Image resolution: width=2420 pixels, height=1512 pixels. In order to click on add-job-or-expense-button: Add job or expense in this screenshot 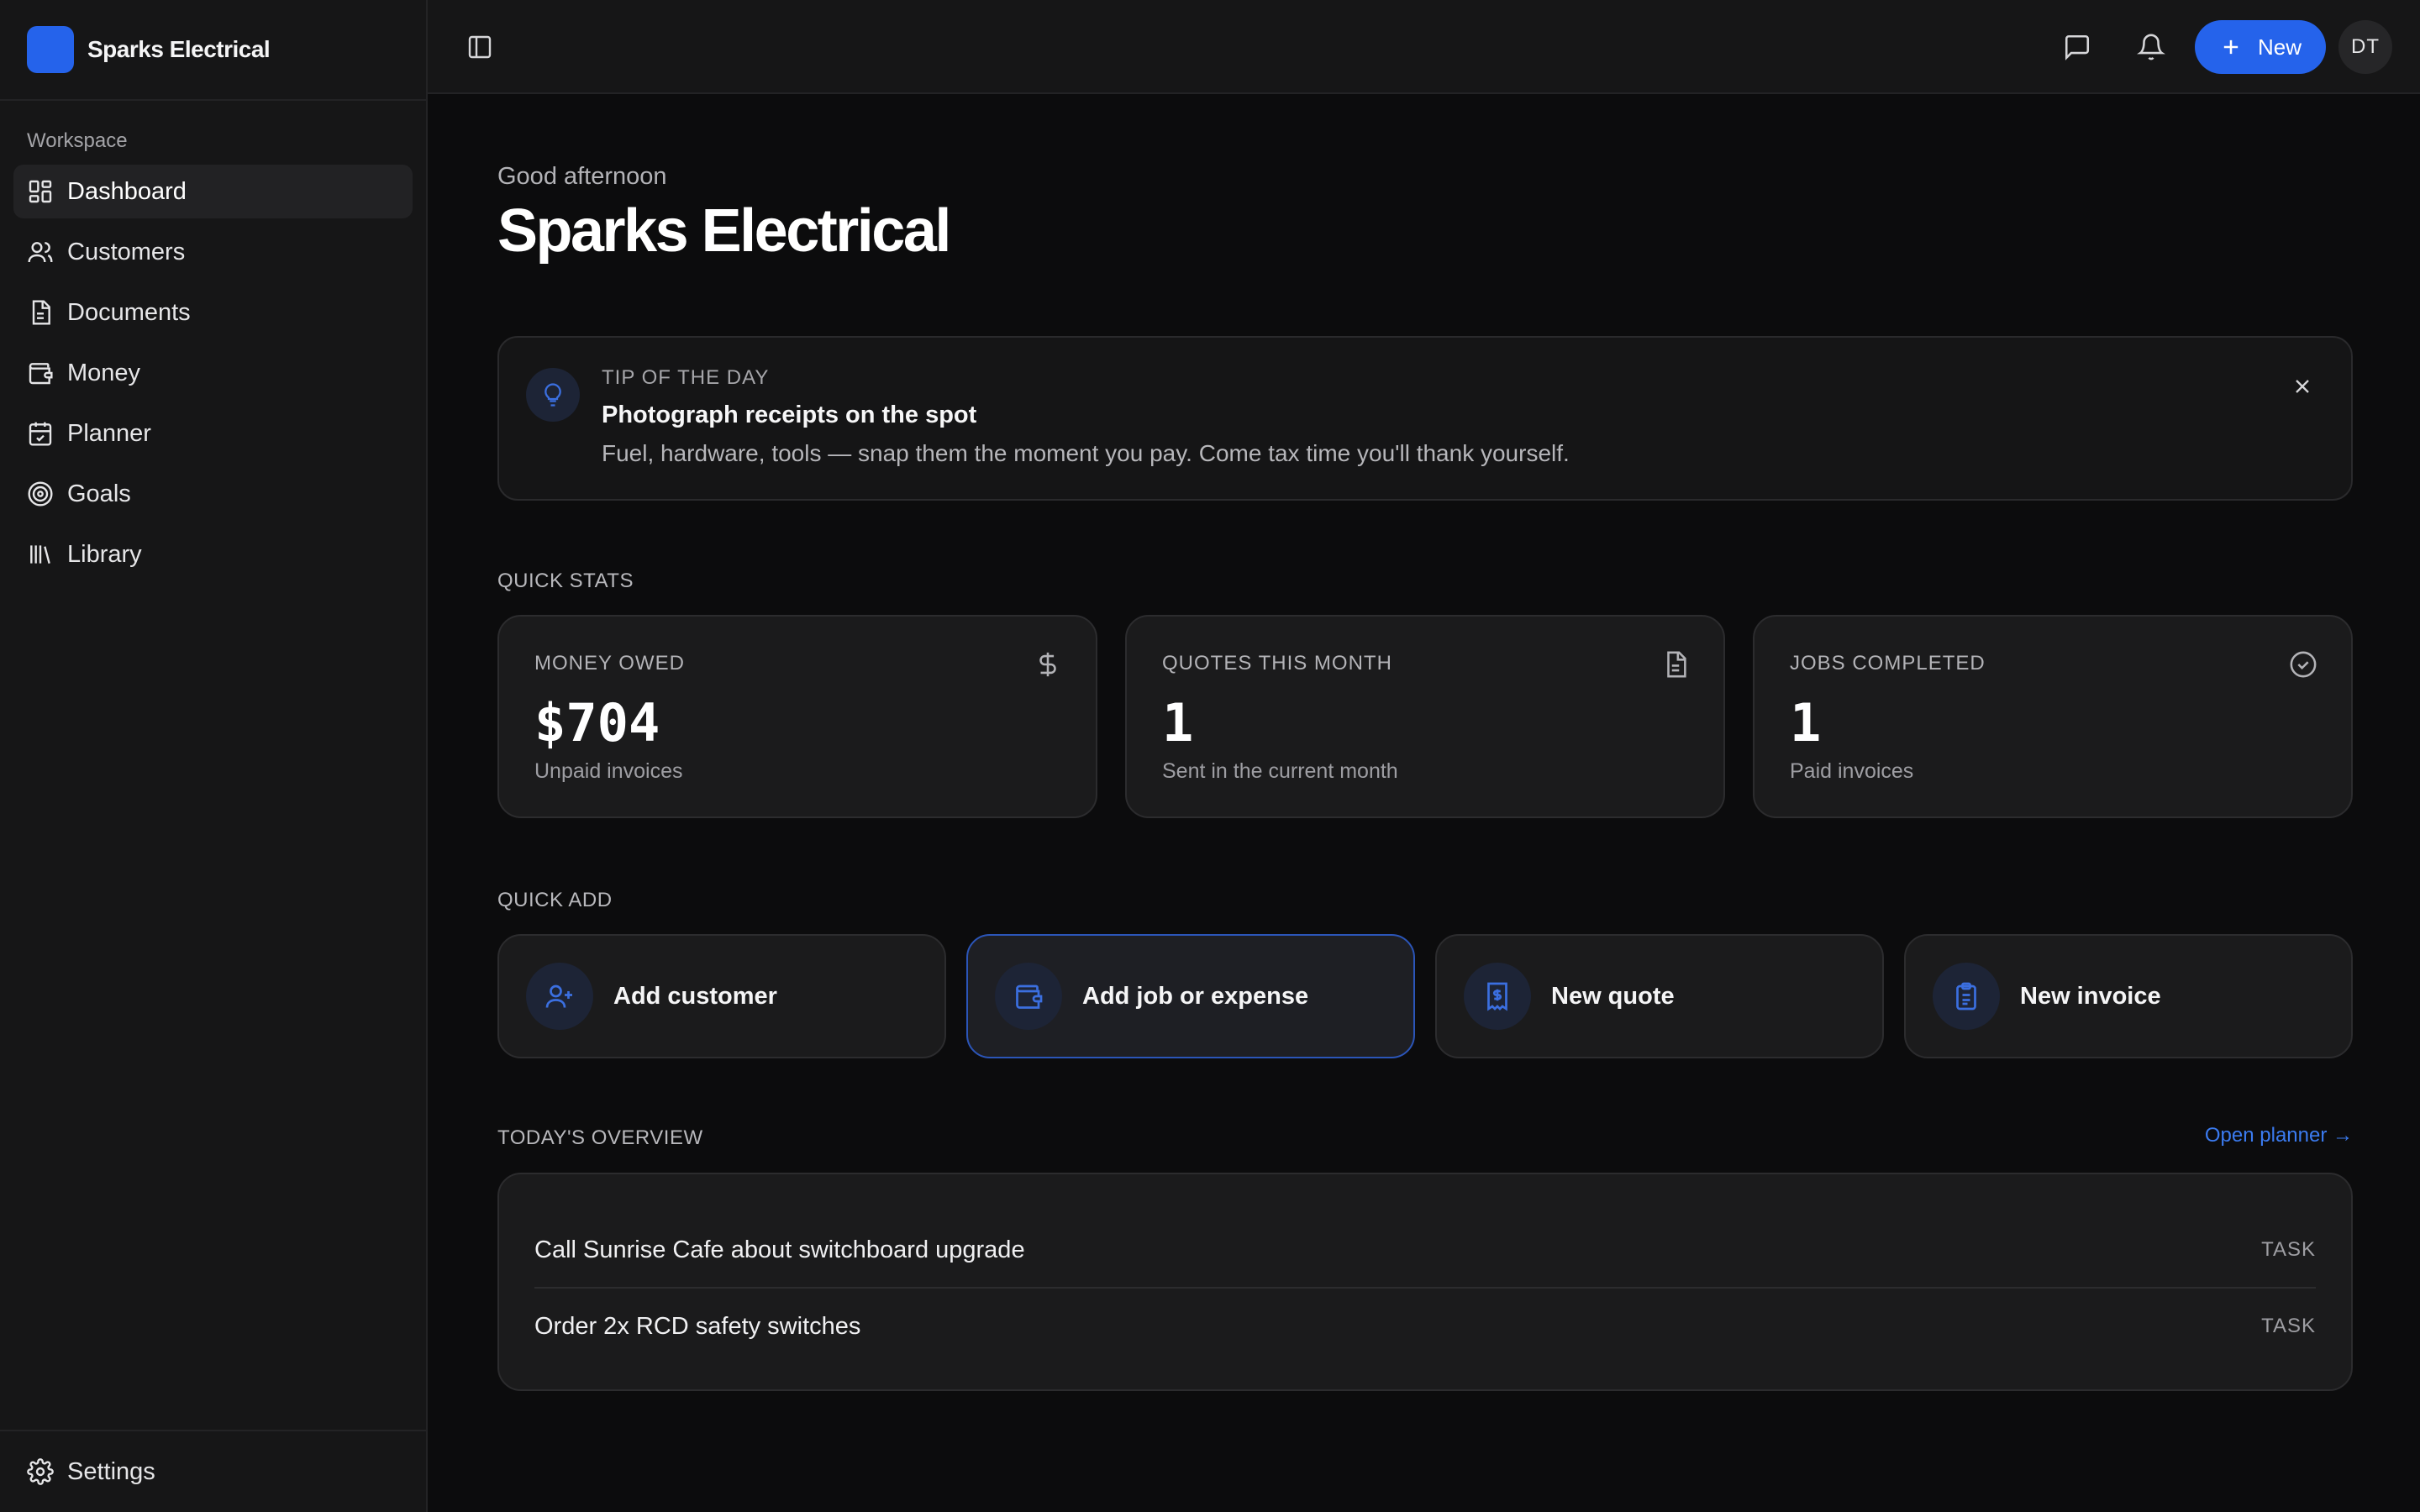, I will do `click(1191, 996)`.